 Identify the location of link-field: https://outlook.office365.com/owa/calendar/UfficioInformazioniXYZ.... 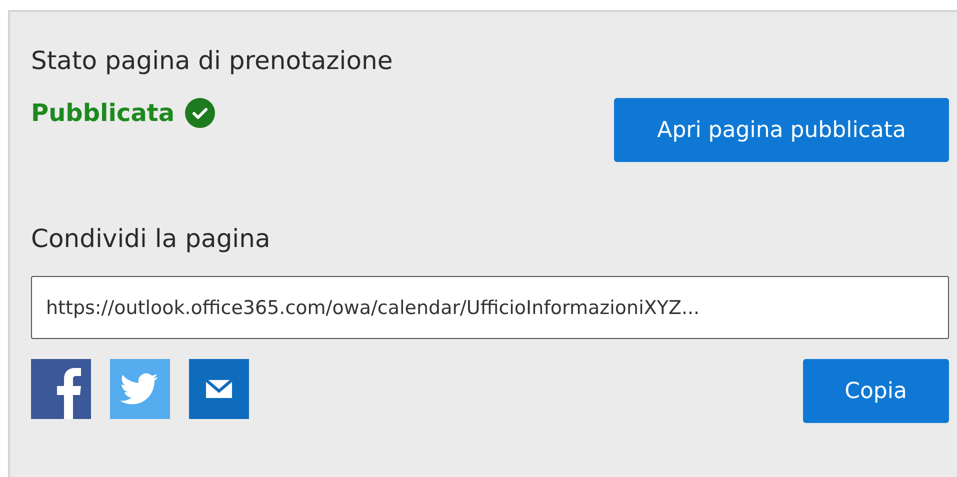
(490, 307).